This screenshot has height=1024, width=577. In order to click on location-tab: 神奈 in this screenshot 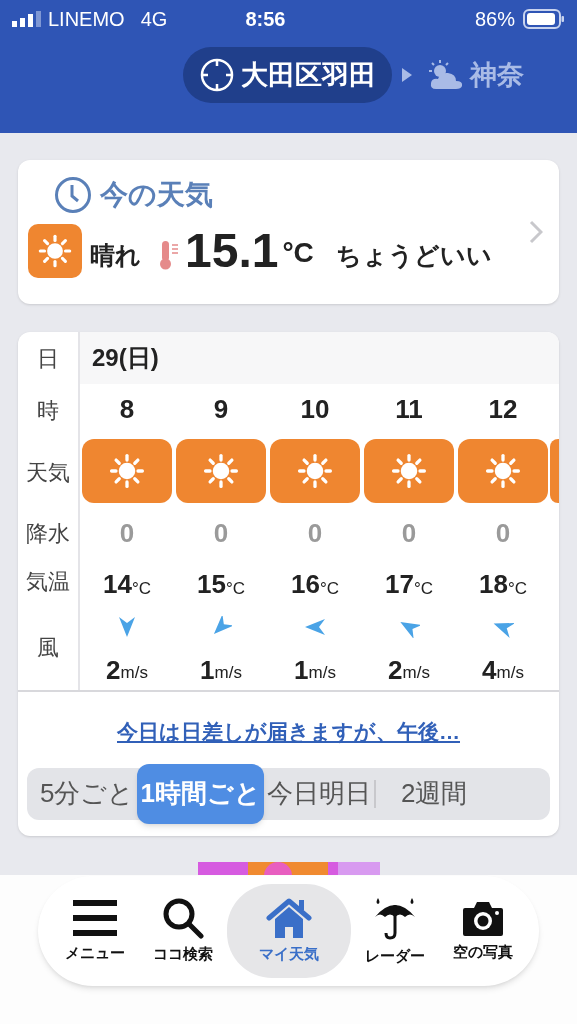, I will do `click(475, 75)`.